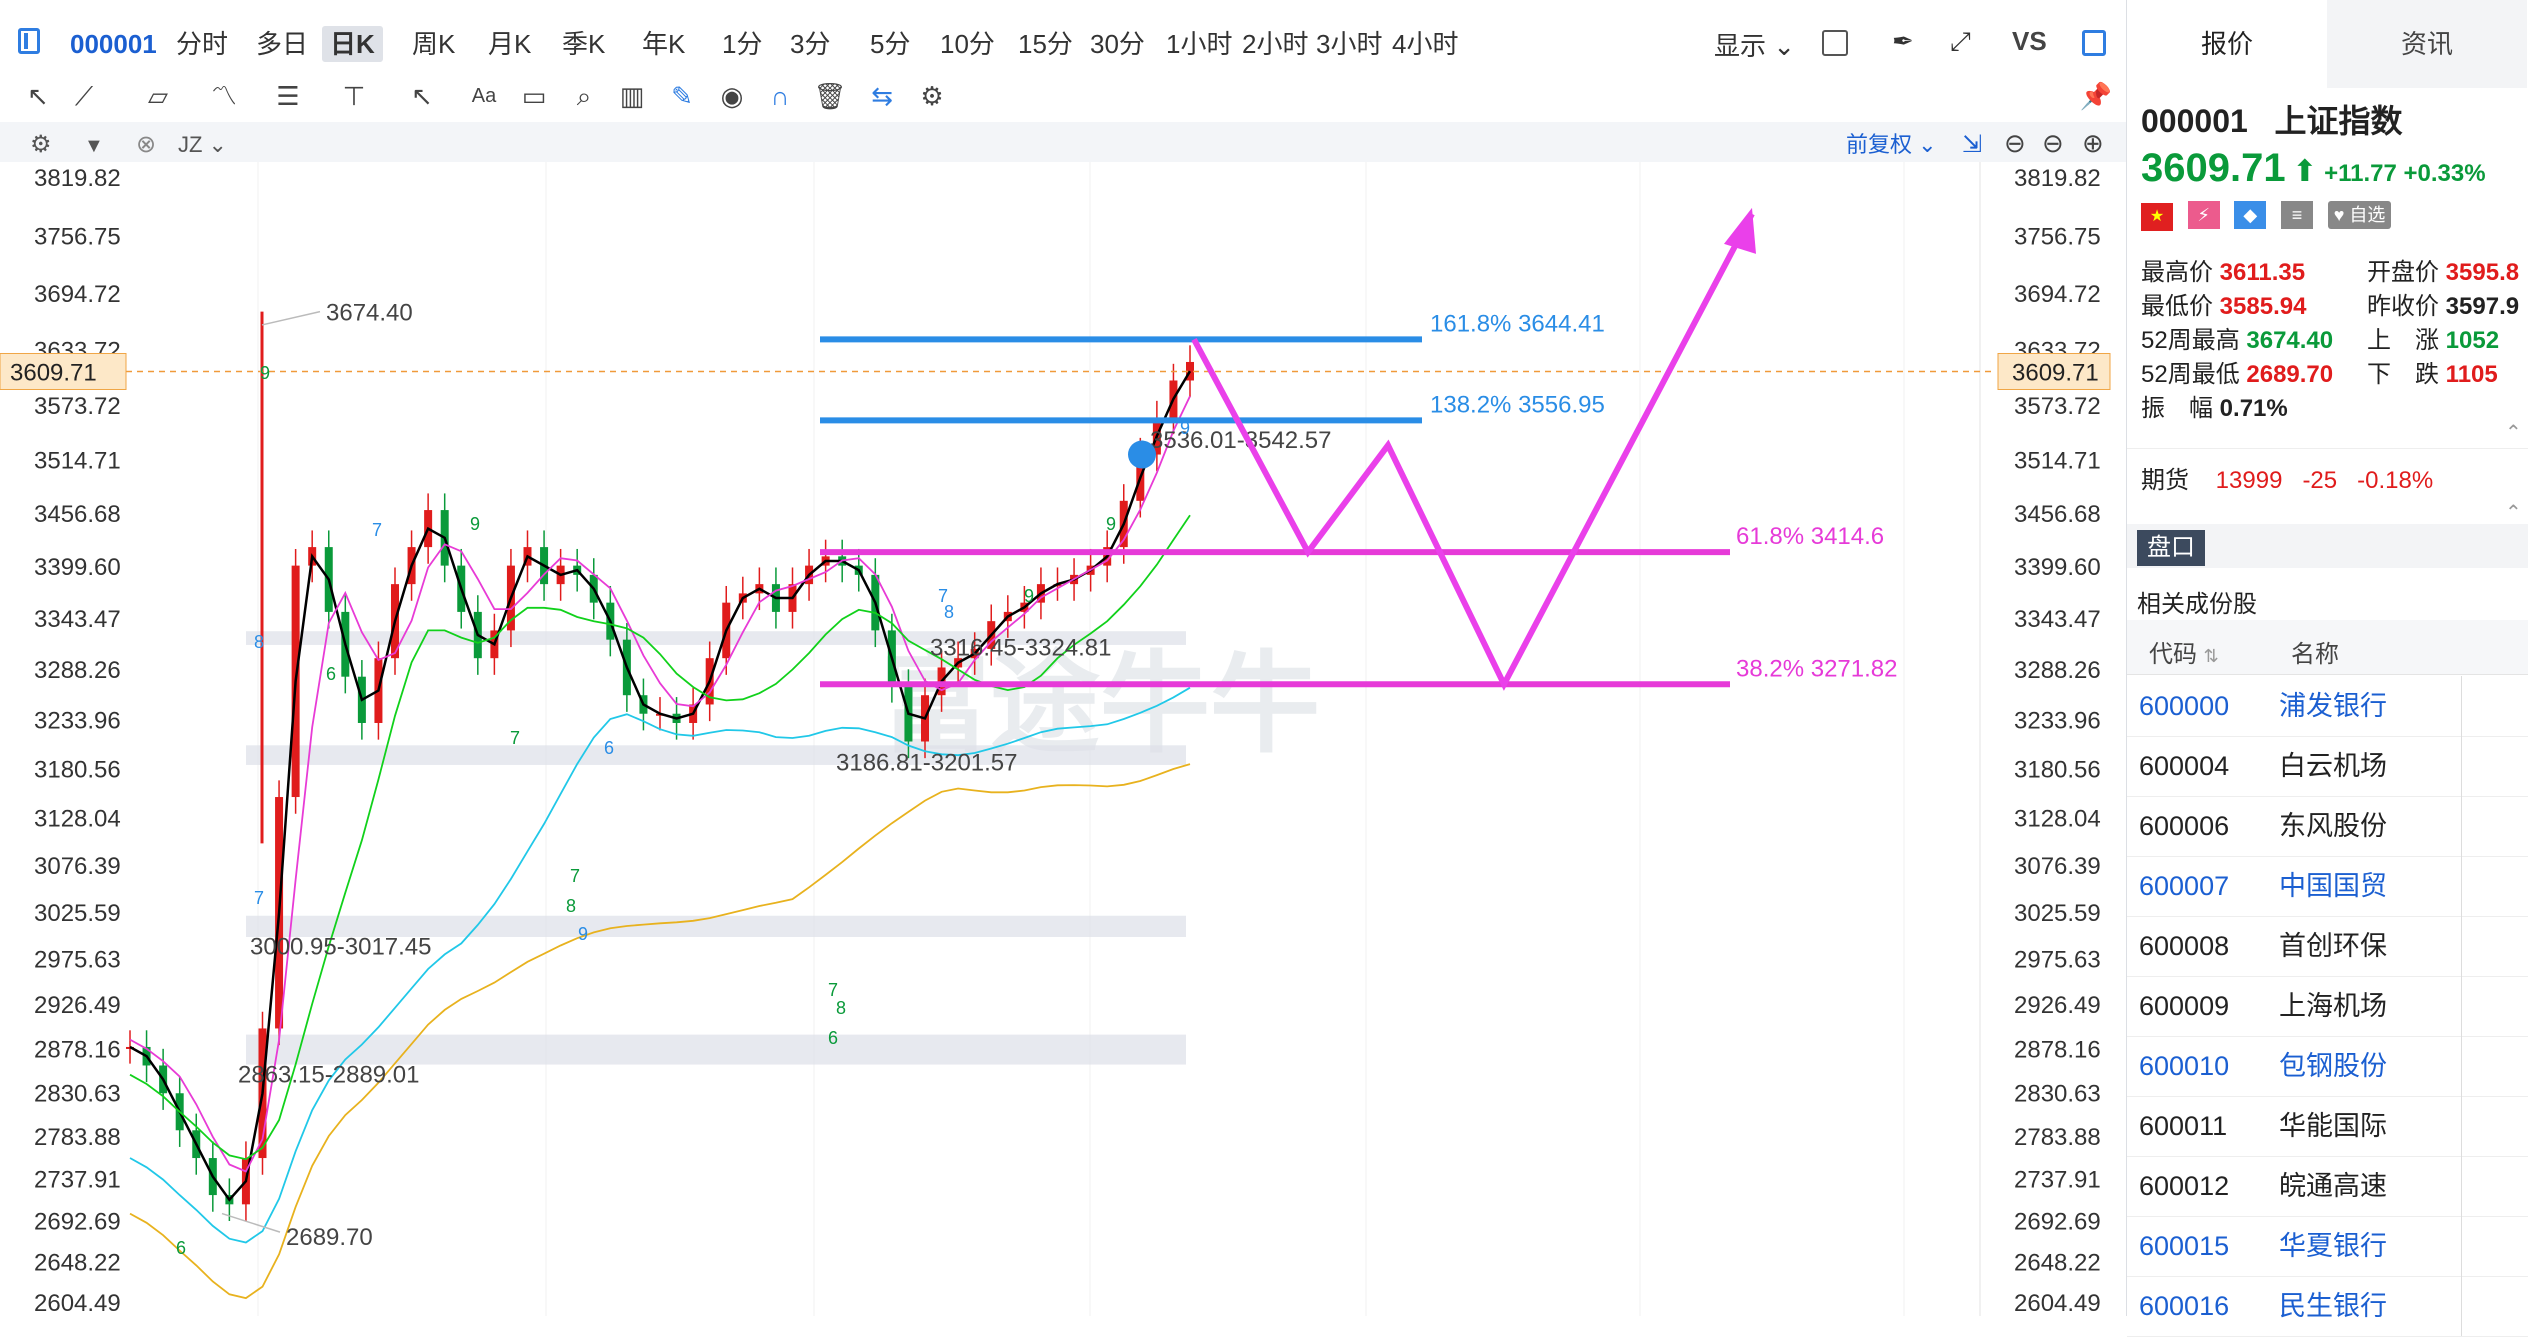 The width and height of the screenshot is (2528, 1337). I want to click on price-axis-label-left: 3456.68, so click(77, 514).